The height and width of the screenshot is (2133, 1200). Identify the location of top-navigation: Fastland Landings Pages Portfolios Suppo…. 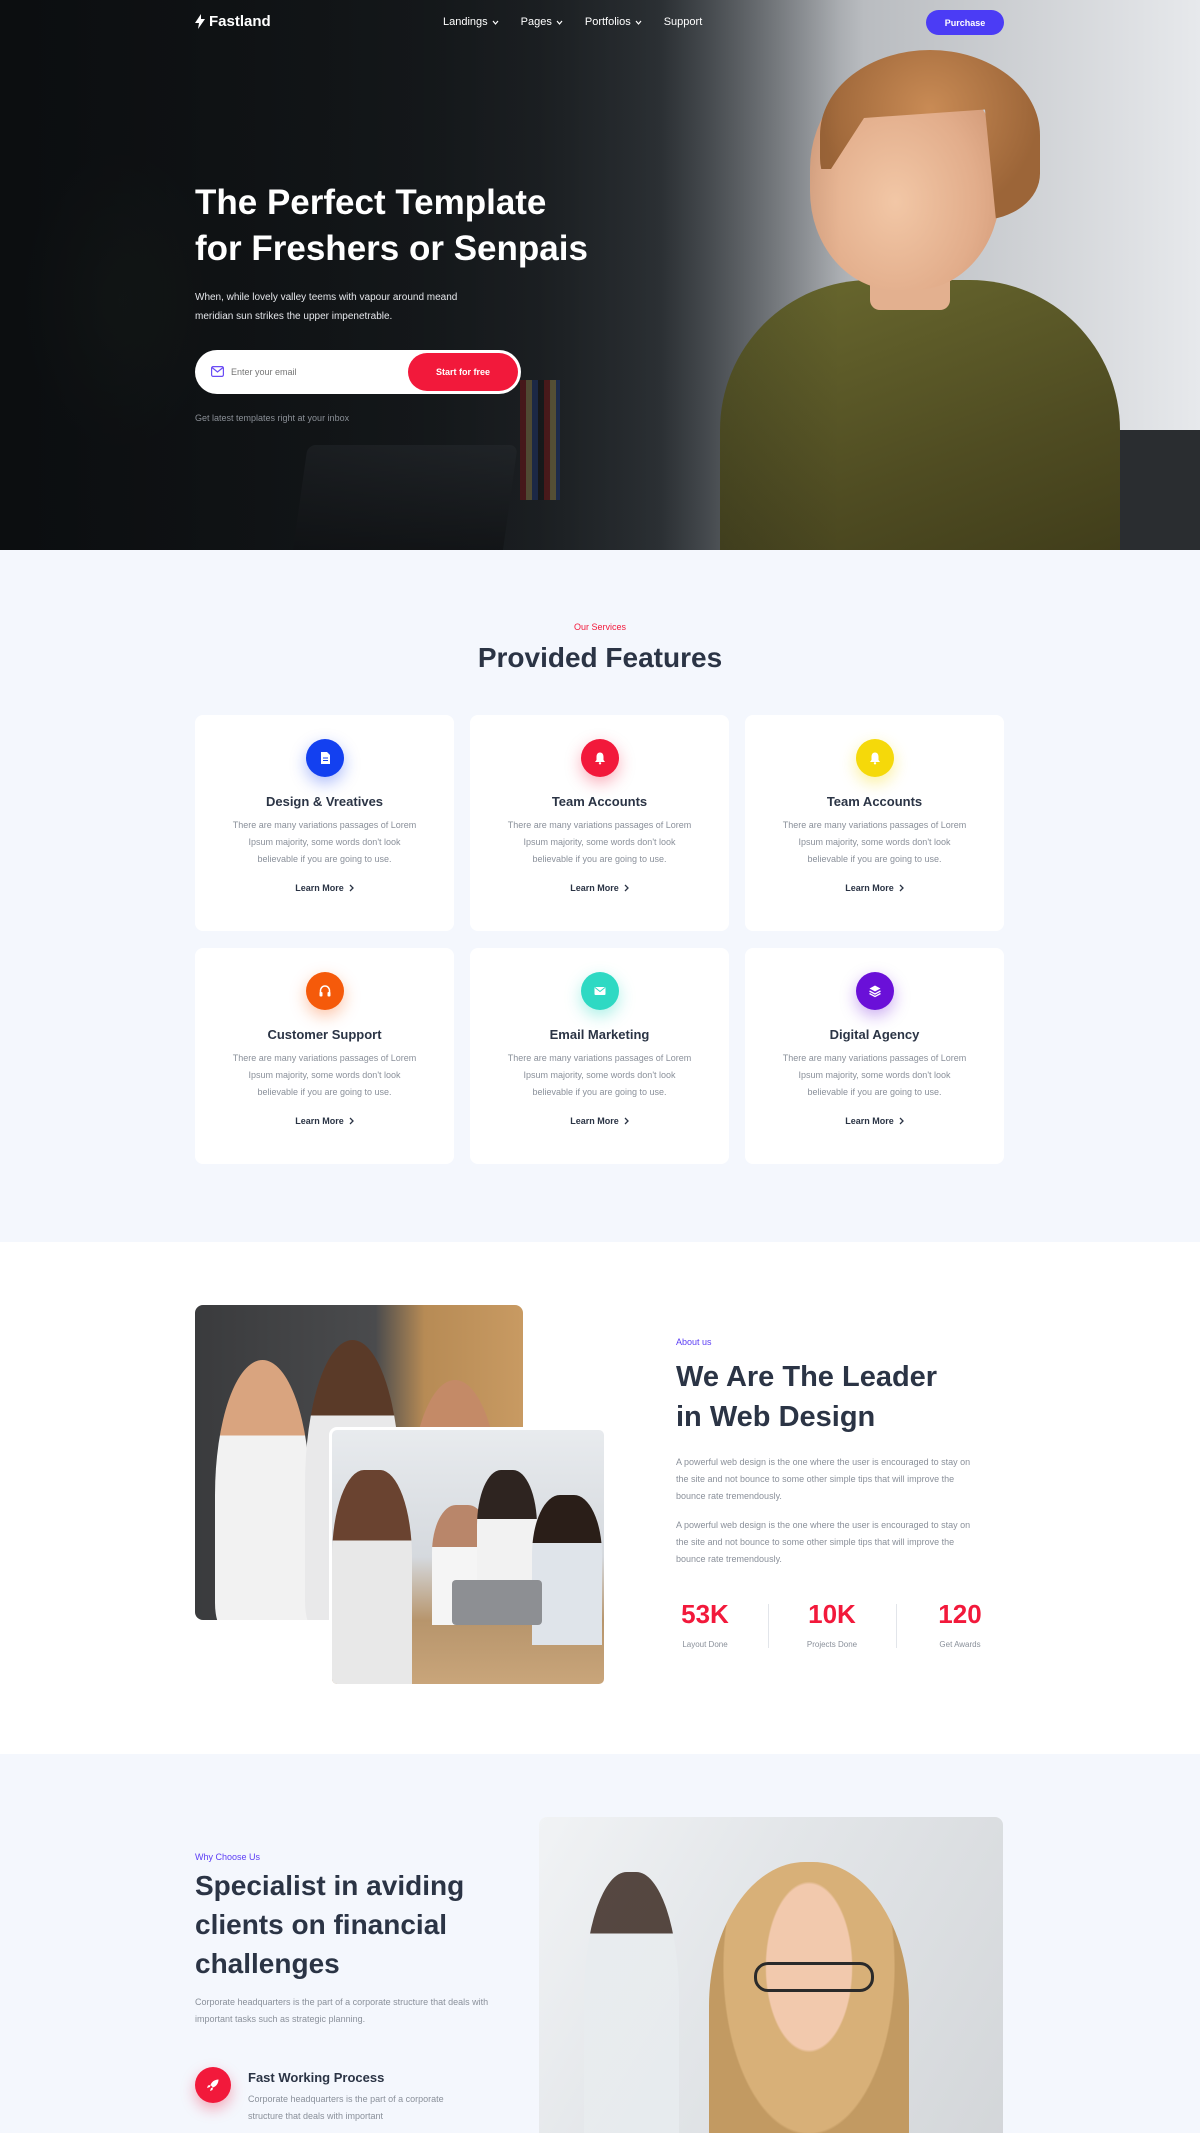
(600, 23).